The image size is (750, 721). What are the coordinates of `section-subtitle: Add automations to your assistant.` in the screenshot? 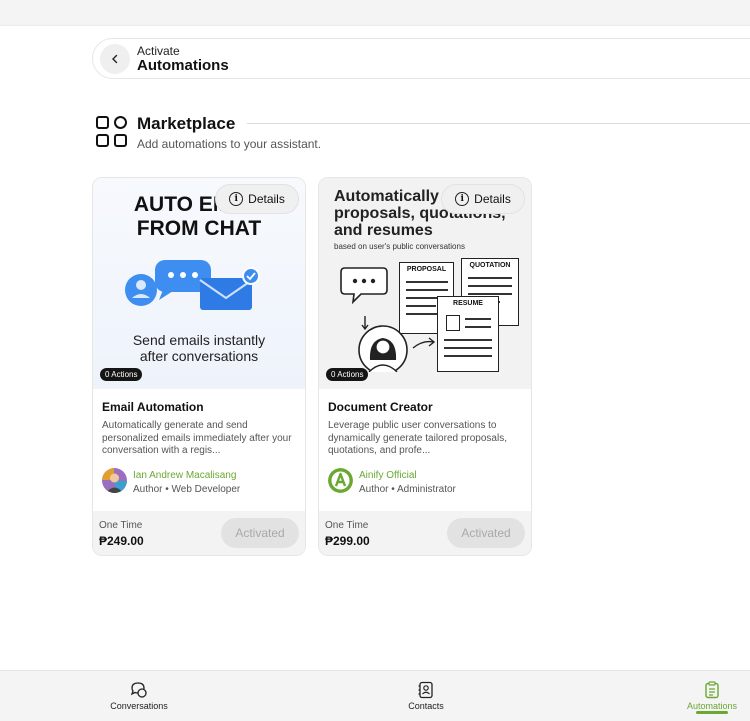 It's located at (229, 144).